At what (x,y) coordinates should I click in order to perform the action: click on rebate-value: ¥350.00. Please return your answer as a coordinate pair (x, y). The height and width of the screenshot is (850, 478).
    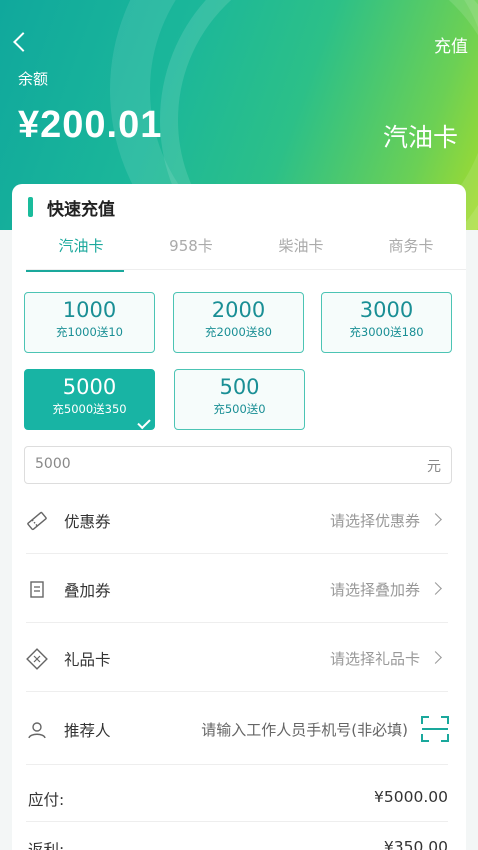
    Looking at the image, I should click on (415, 844).